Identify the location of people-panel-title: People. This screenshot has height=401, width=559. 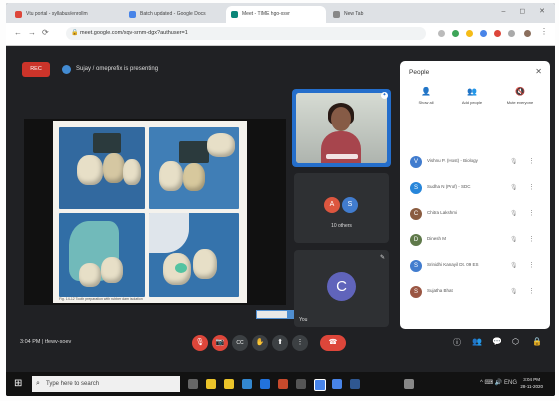
(419, 72).